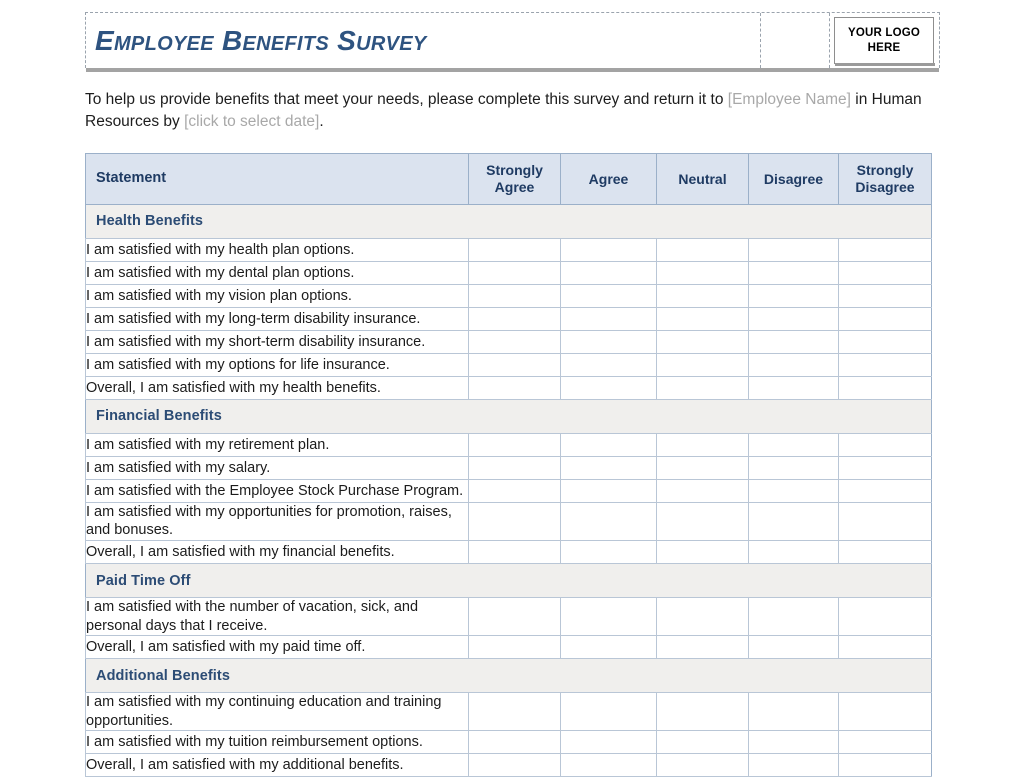 This screenshot has height=777, width=1024. I want to click on logo-placeholder-box: YOUR LOGO HERE, so click(884, 41).